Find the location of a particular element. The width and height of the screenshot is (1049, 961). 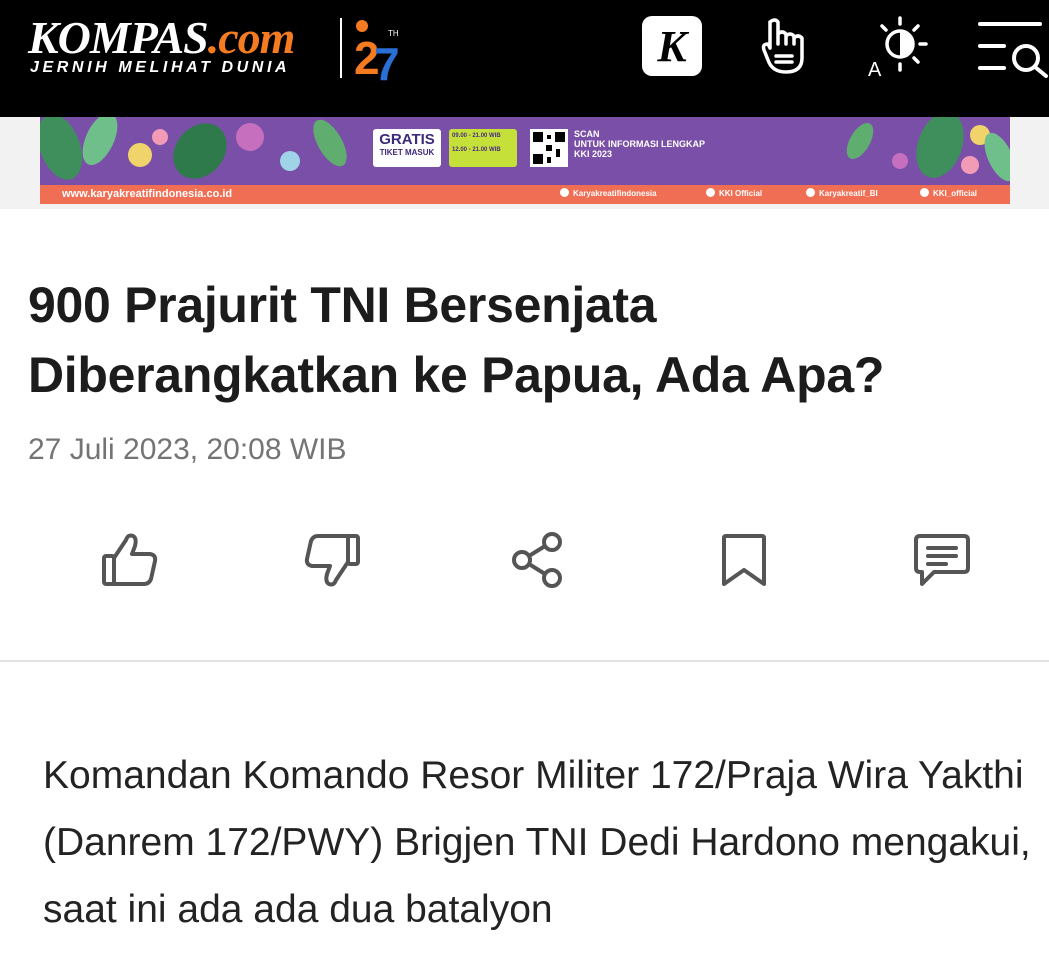

pointing-hand-icon is located at coordinates (782, 46).